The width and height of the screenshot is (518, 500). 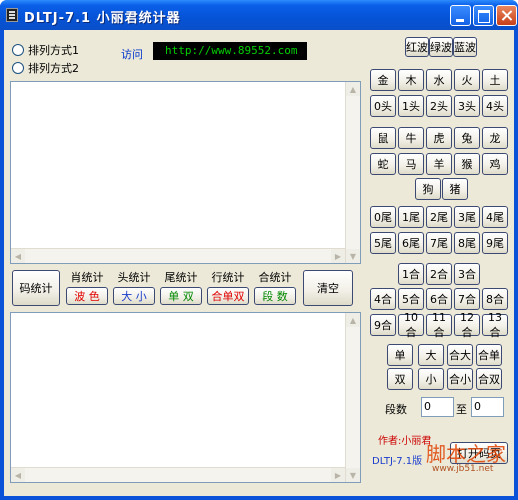 I want to click on zodiac-button: 龙, so click(x=495, y=138).